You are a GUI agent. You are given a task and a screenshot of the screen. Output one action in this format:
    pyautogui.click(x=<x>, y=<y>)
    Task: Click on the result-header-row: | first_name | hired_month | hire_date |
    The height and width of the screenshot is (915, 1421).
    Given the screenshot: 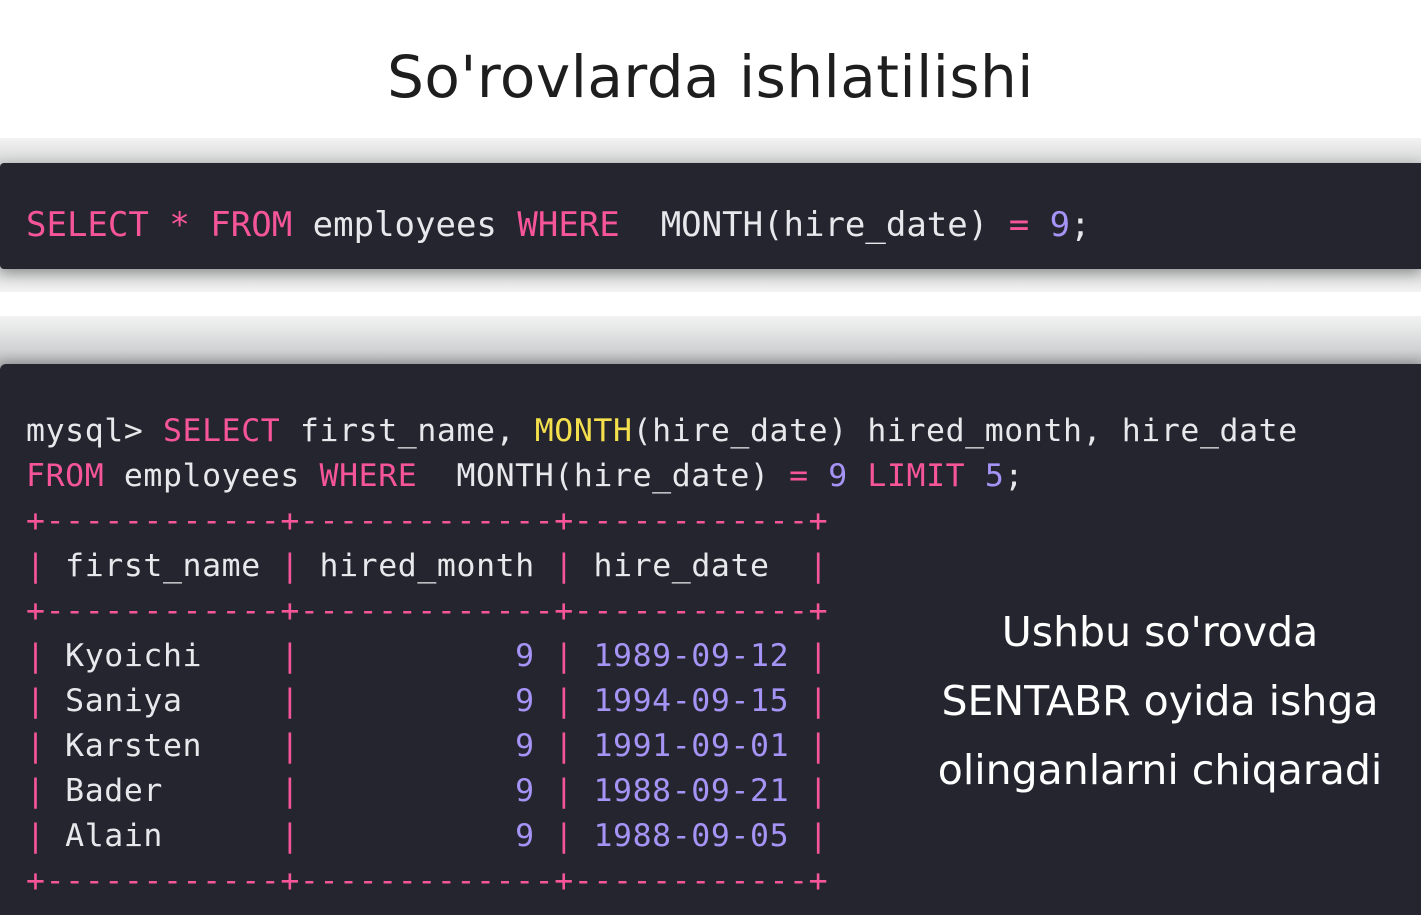 What is the action you would take?
    pyautogui.click(x=427, y=566)
    